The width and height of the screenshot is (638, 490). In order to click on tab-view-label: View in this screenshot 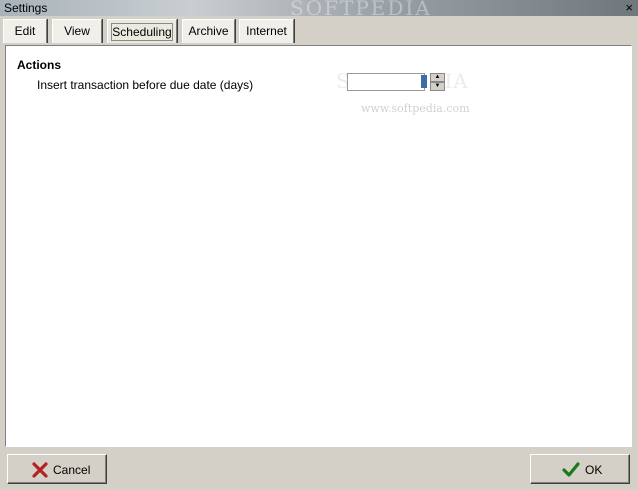, I will do `click(77, 31)`.